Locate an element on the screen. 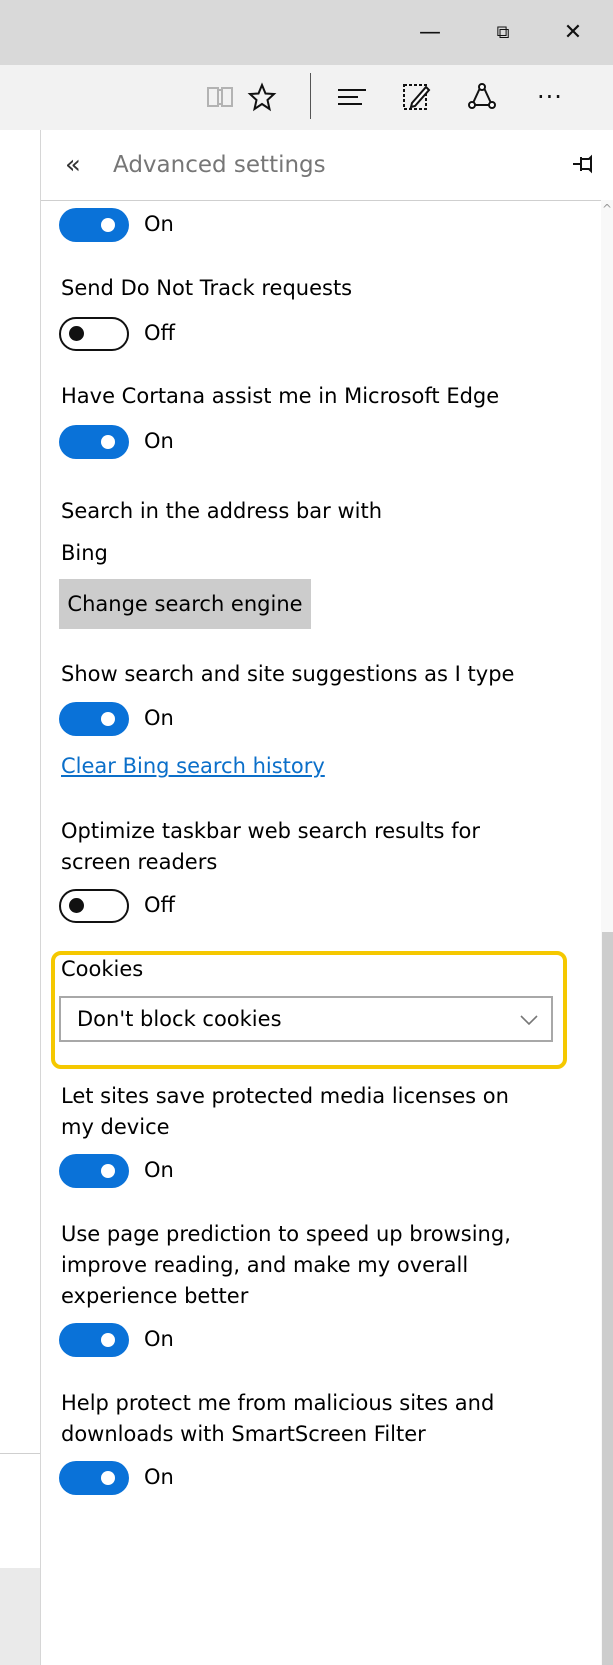 This screenshot has width=613, height=1665. page-footer-strip is located at coordinates (20, 1616).